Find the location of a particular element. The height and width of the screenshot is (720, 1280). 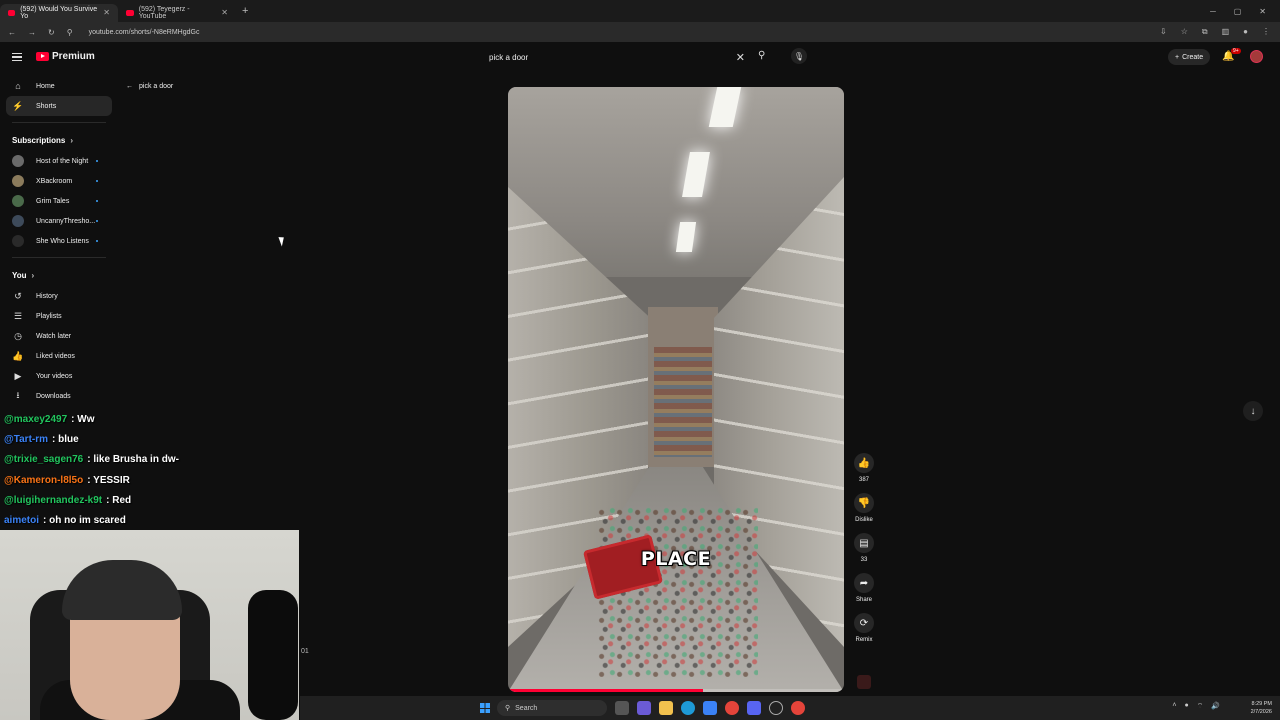

back-to-search-link: ← pick a door is located at coordinates (149, 86).